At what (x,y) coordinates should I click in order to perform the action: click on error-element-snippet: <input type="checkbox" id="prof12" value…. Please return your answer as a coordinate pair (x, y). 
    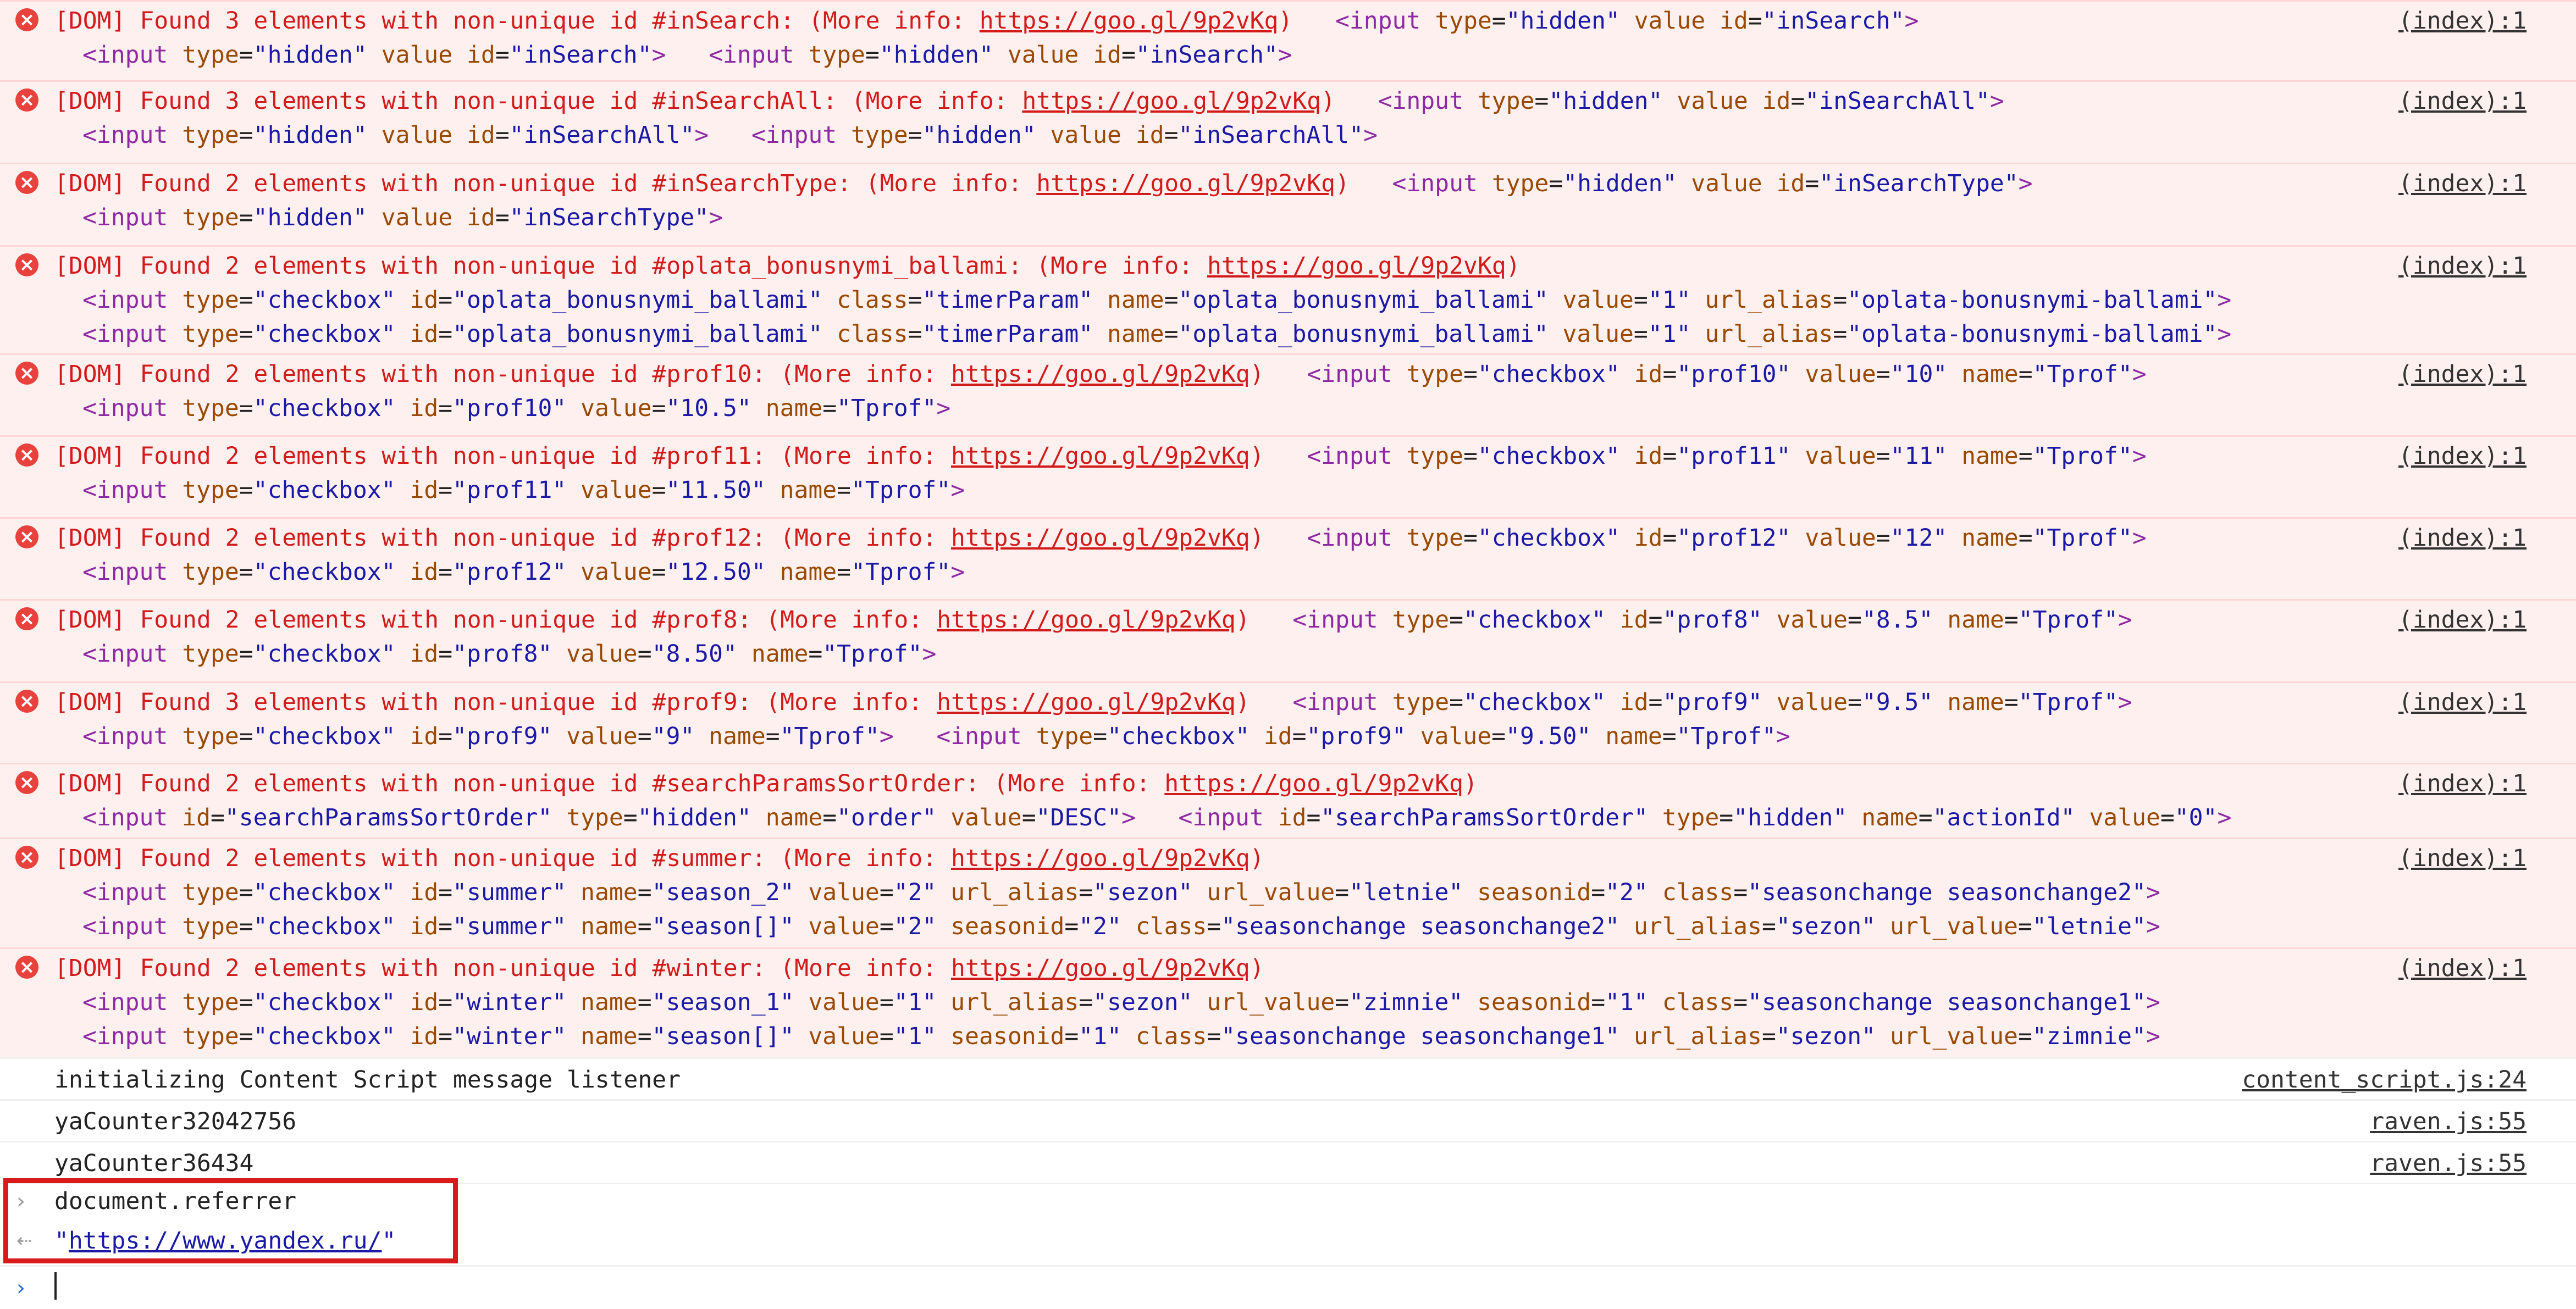
    Looking at the image, I should click on (523, 572).